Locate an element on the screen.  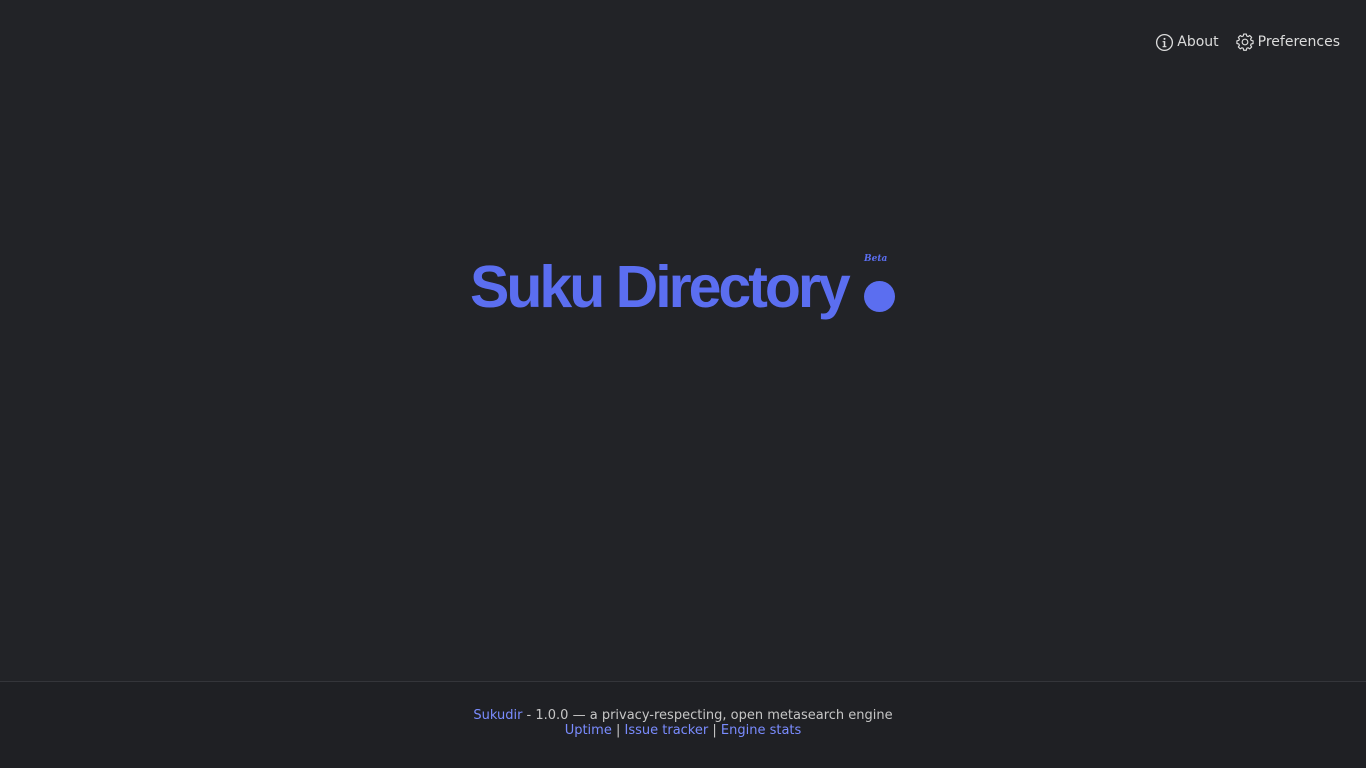
about-link: About is located at coordinates (1187, 42).